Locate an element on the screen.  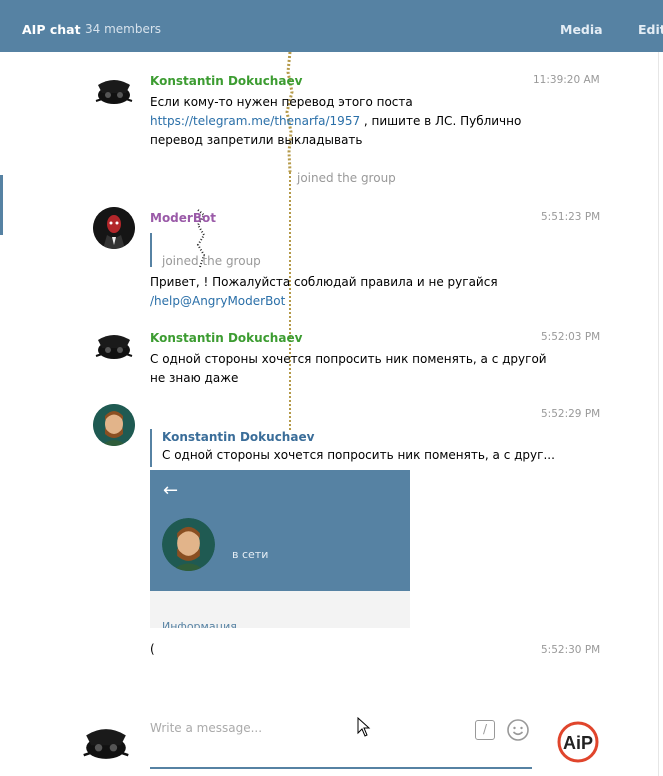
edit-button: Edit is located at coordinates (650, 29).